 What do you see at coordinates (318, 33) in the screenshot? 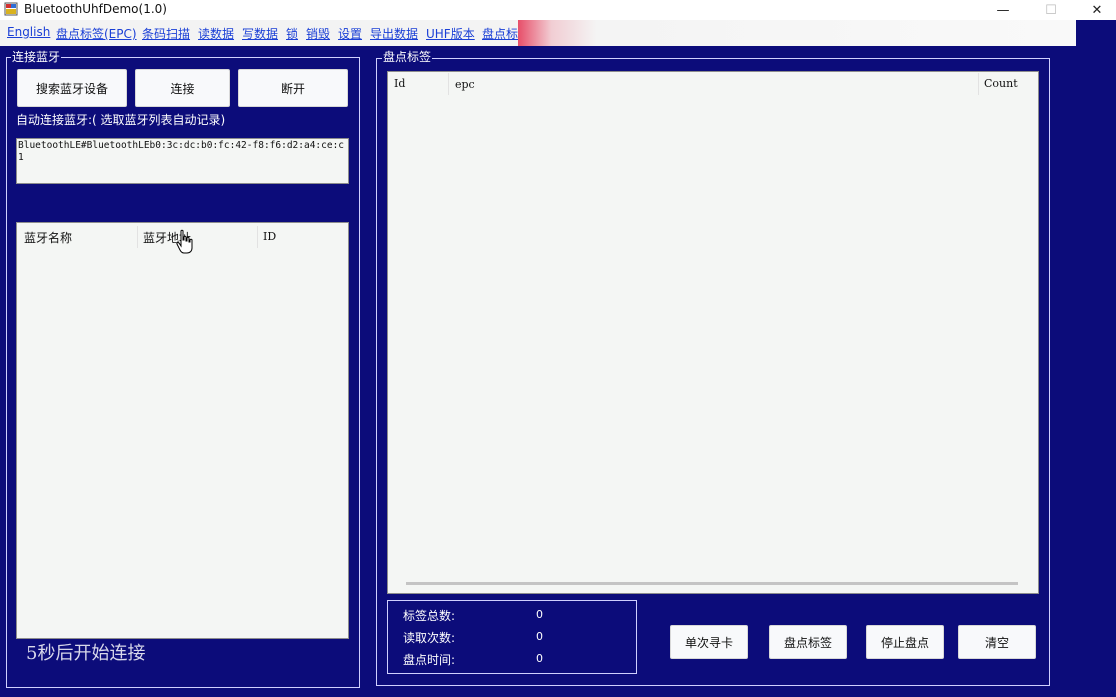
I see `menu-kill: 销毁` at bounding box center [318, 33].